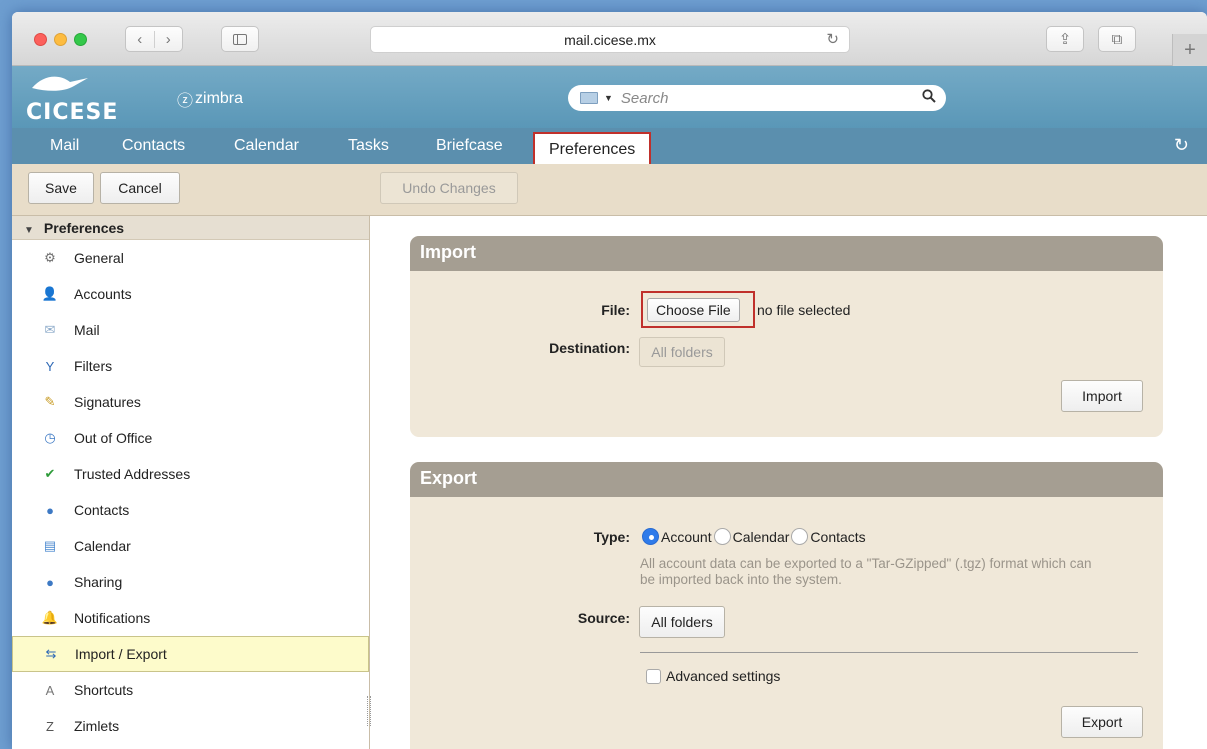 The width and height of the screenshot is (1207, 749). Describe the element at coordinates (266, 146) in the screenshot. I see `tab-calendar: Calendar` at that location.